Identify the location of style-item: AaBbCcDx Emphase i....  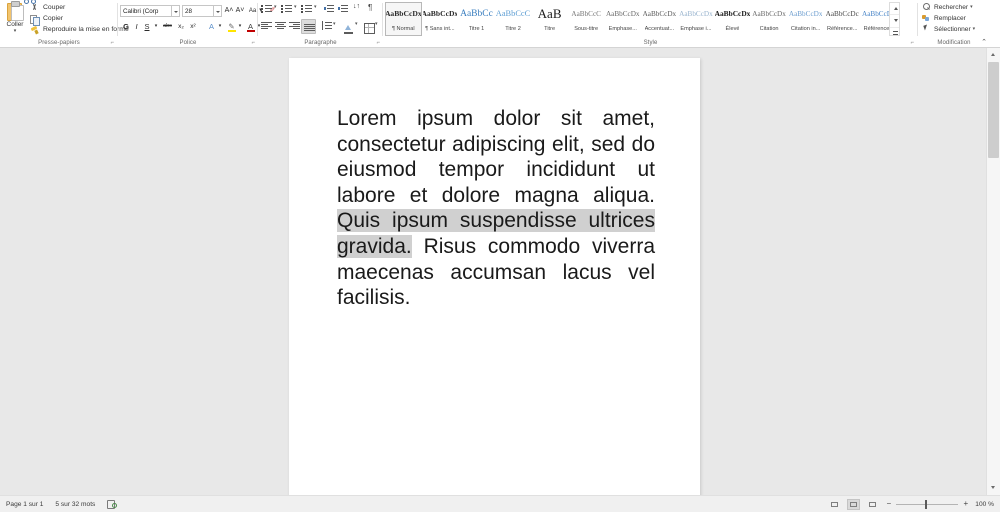
(696, 19).